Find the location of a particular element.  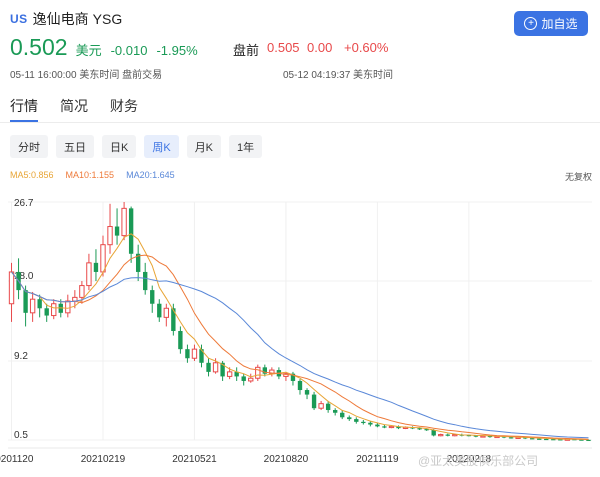

stock-code: YSG is located at coordinates (107, 19).